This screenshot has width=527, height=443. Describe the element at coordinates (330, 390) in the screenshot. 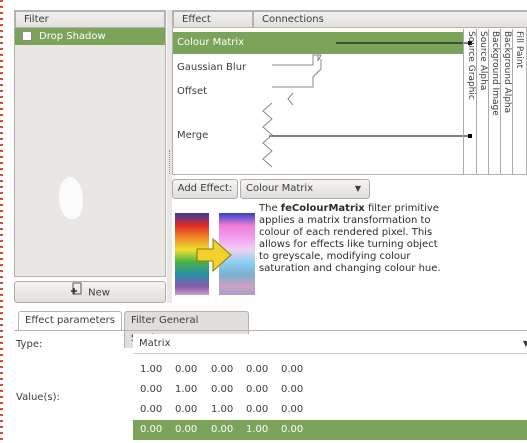

I see `matrix-row: 0.00 1.00 0.00 0.00 0.00` at that location.